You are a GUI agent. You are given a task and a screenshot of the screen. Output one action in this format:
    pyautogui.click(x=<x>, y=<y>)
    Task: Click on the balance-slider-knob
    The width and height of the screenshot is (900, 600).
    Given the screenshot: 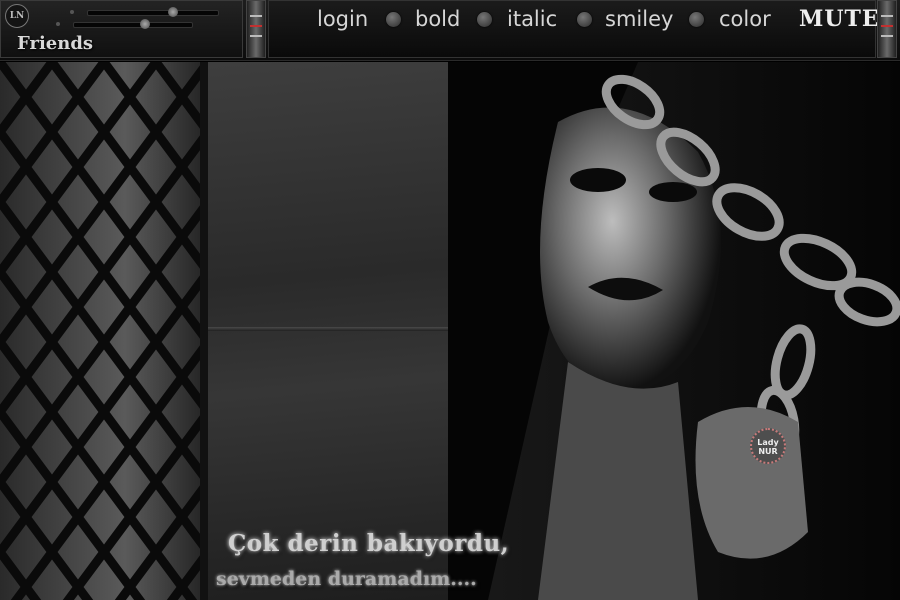 What is the action you would take?
    pyautogui.click(x=145, y=24)
    